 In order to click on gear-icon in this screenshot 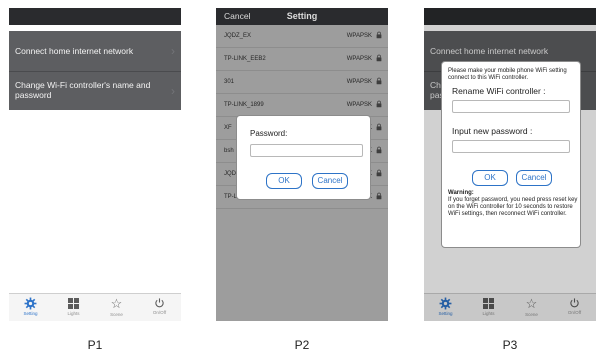, I will do `click(30, 303)`.